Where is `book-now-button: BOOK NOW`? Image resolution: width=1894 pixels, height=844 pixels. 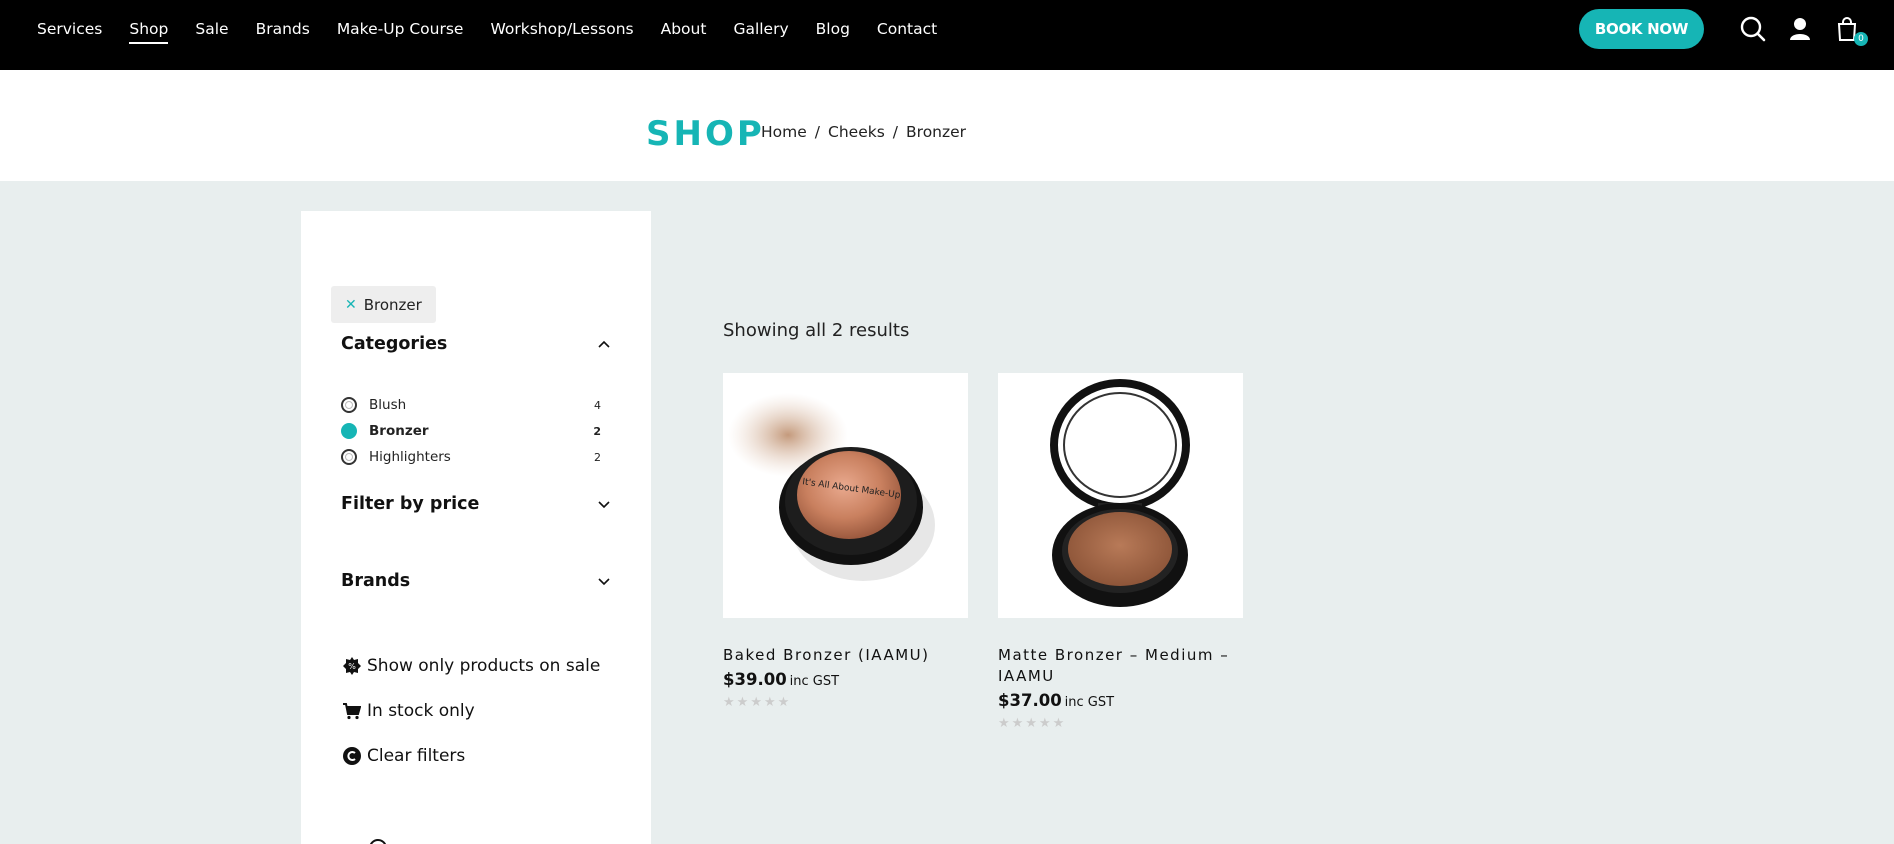
book-now-button: BOOK NOW is located at coordinates (1641, 29).